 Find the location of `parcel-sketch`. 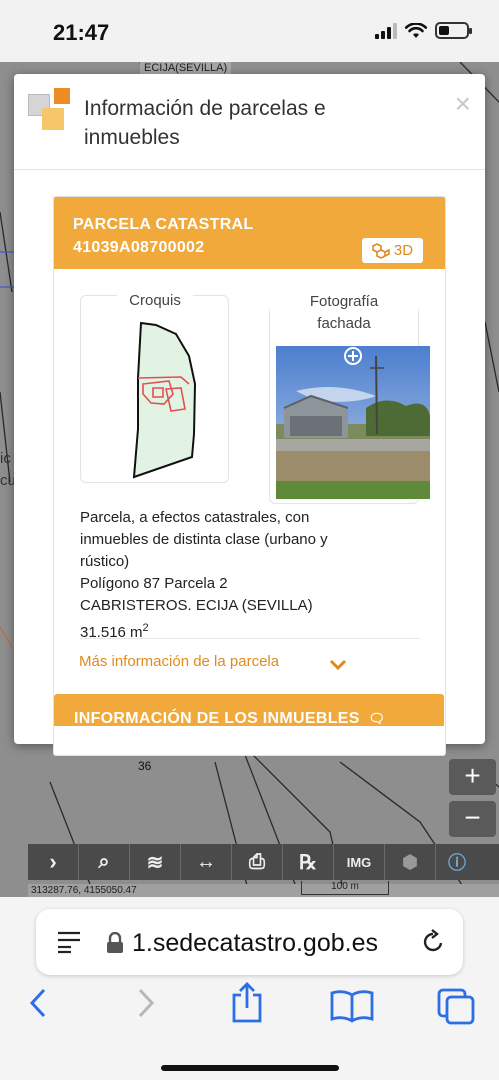

parcel-sketch is located at coordinates (164, 400).